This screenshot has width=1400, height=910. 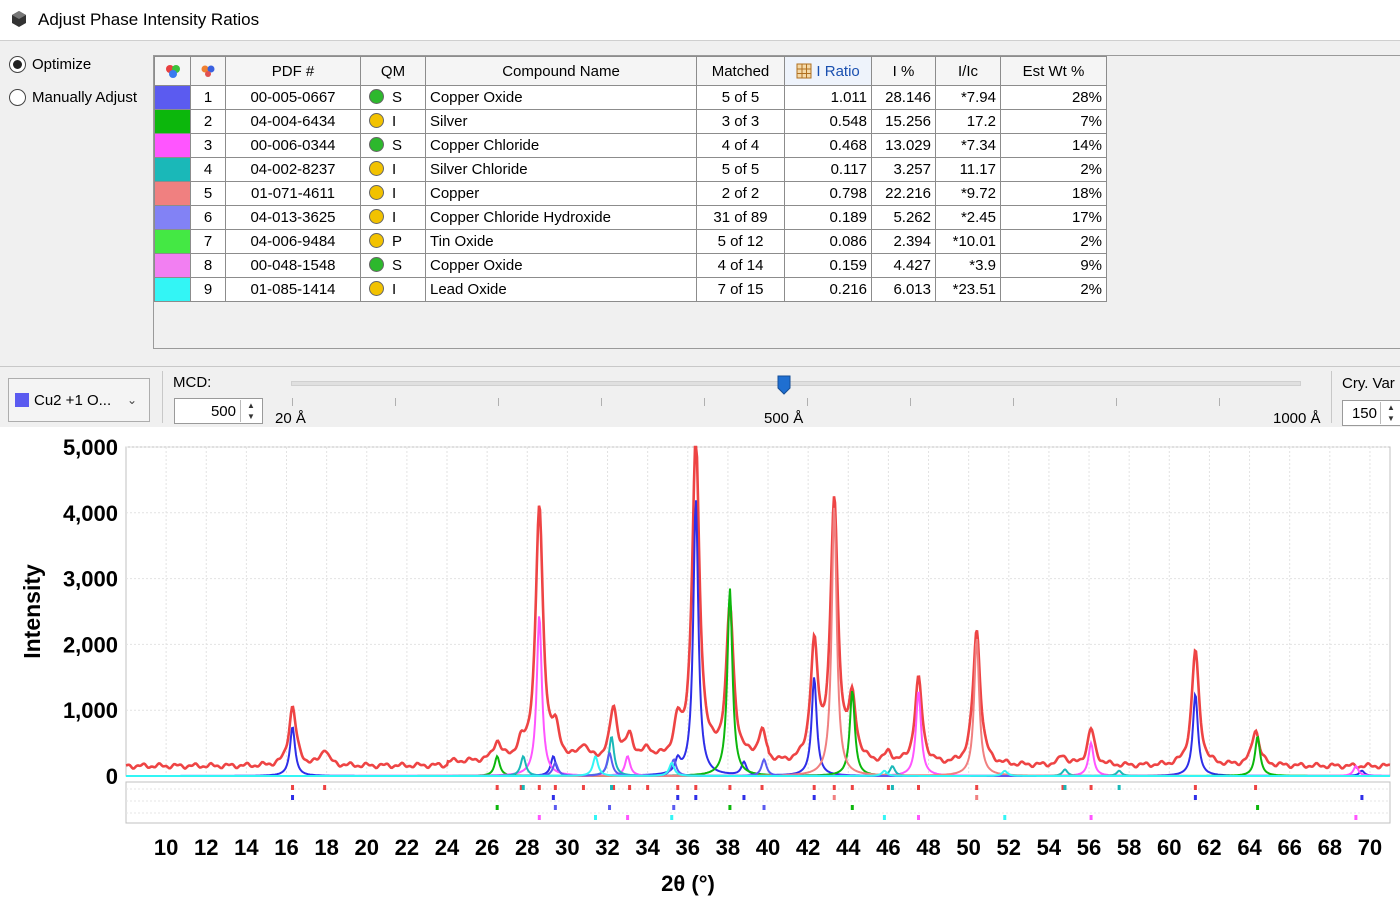 What do you see at coordinates (293, 71) in the screenshot?
I see `pdf-column-header: PDF #` at bounding box center [293, 71].